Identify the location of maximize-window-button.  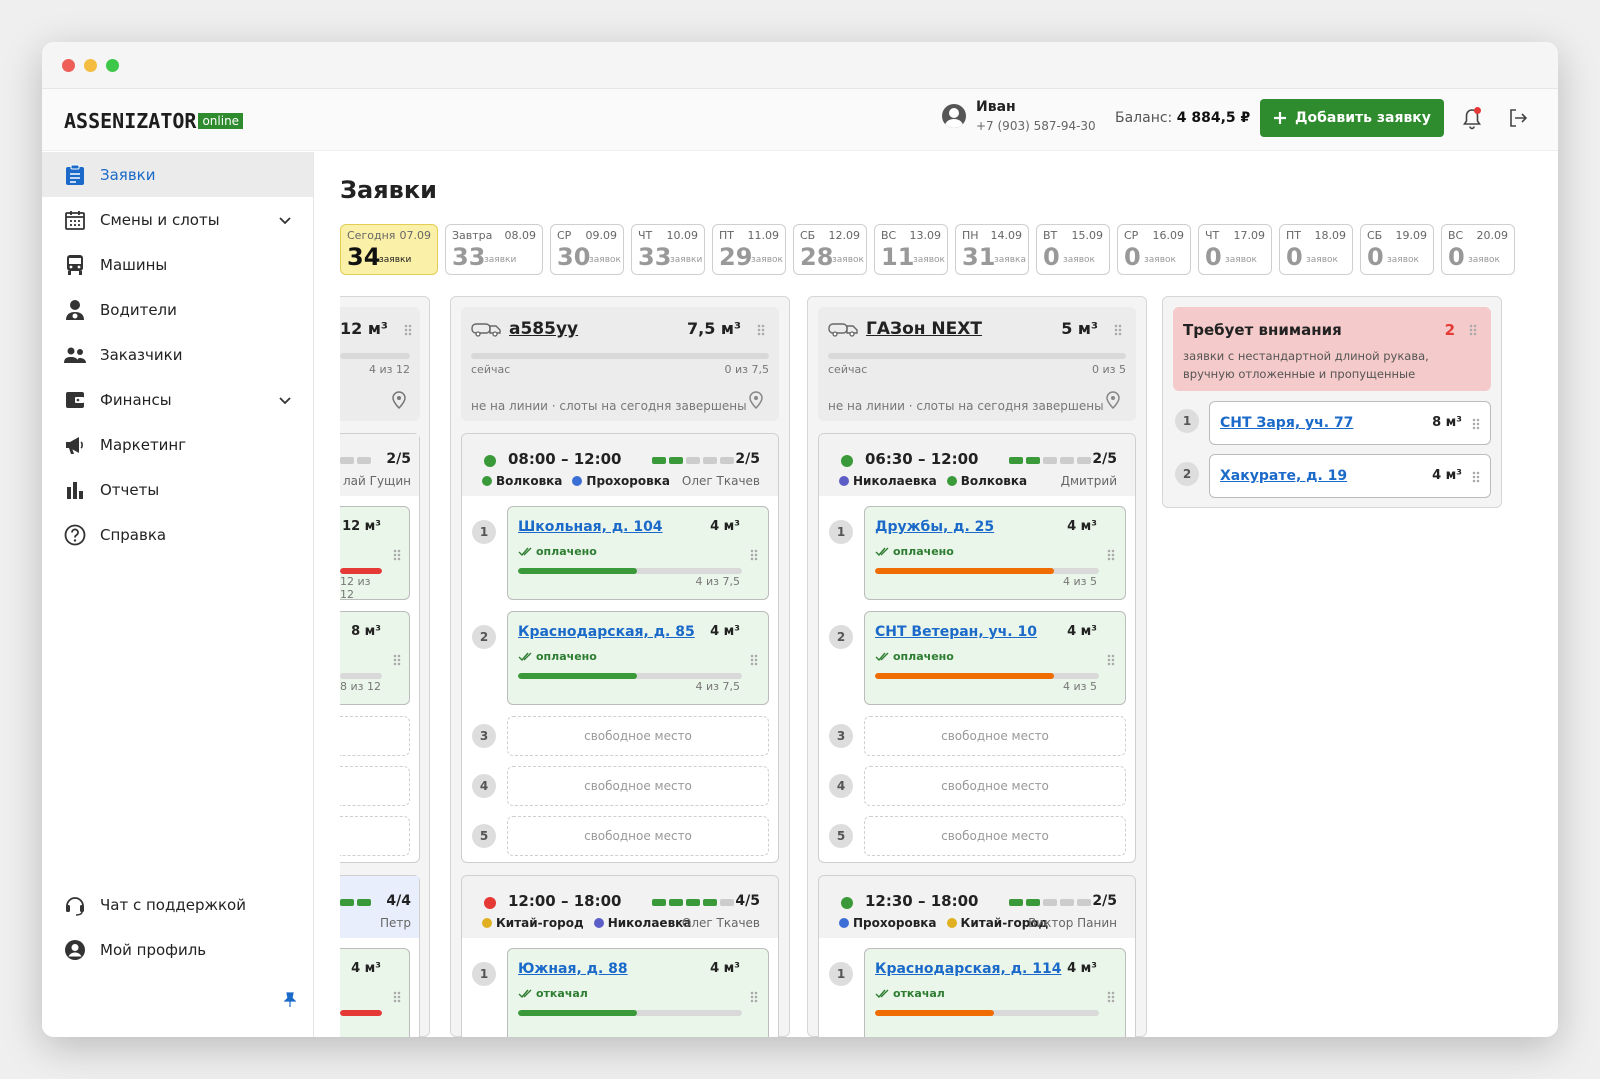
(112, 65).